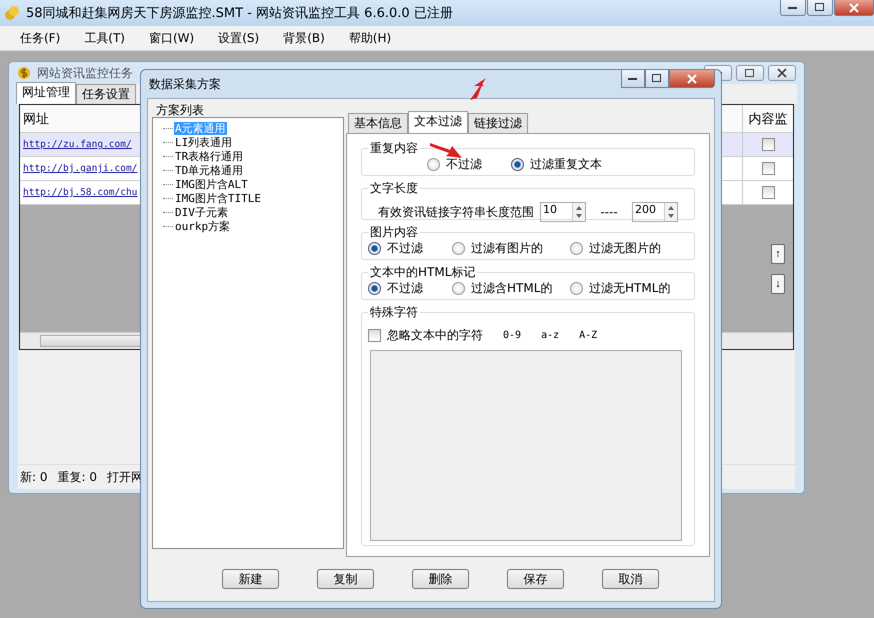 The width and height of the screenshot is (874, 618). I want to click on status-text: 重复: 0, so click(77, 477).